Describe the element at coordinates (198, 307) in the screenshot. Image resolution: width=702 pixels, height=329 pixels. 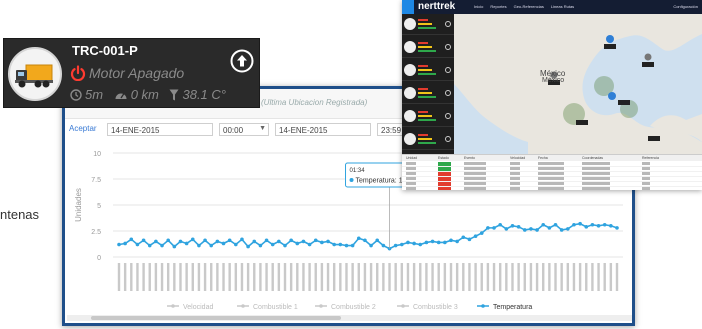
I see `legend-item: Velocidad` at that location.